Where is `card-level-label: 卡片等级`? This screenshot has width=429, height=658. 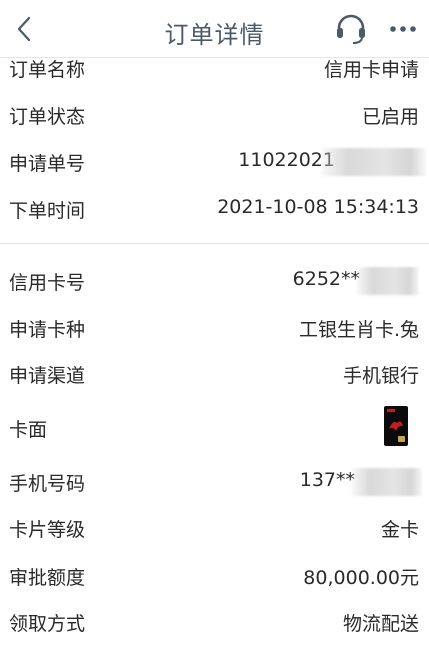
card-level-label: 卡片等级 is located at coordinates (47, 530).